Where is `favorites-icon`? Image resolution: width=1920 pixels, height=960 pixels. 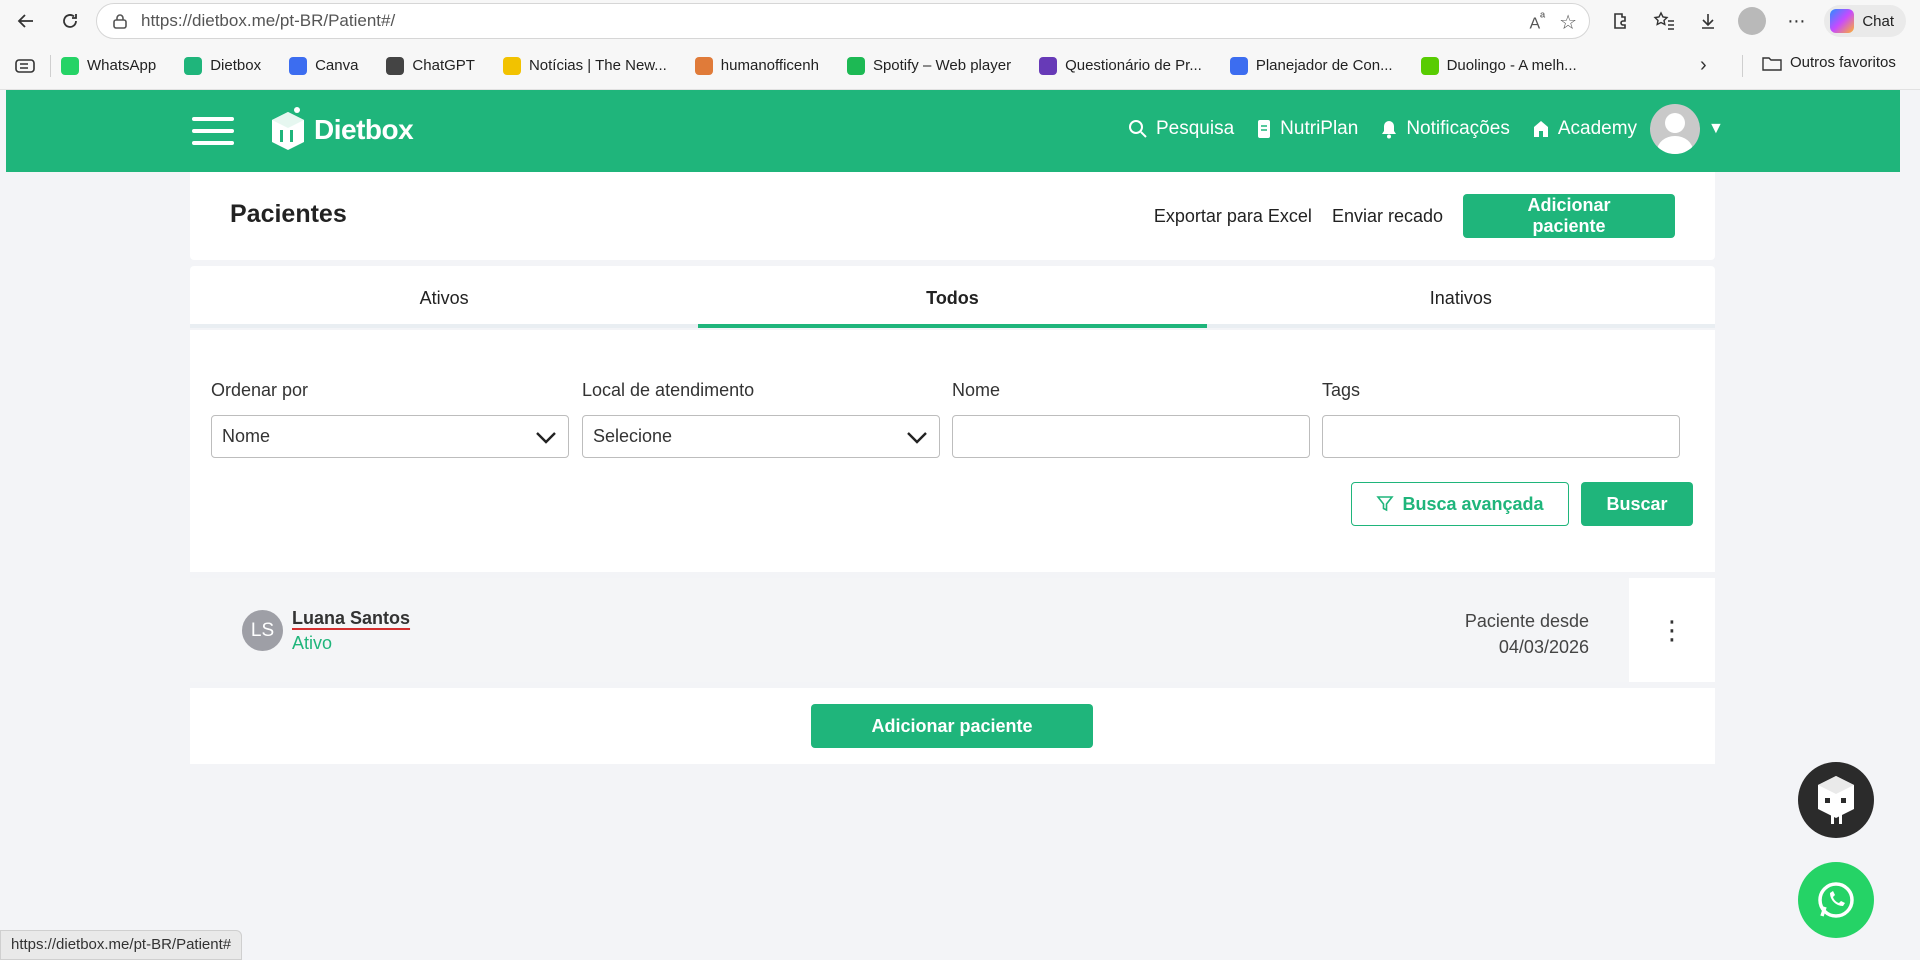 favorites-icon is located at coordinates (1664, 21).